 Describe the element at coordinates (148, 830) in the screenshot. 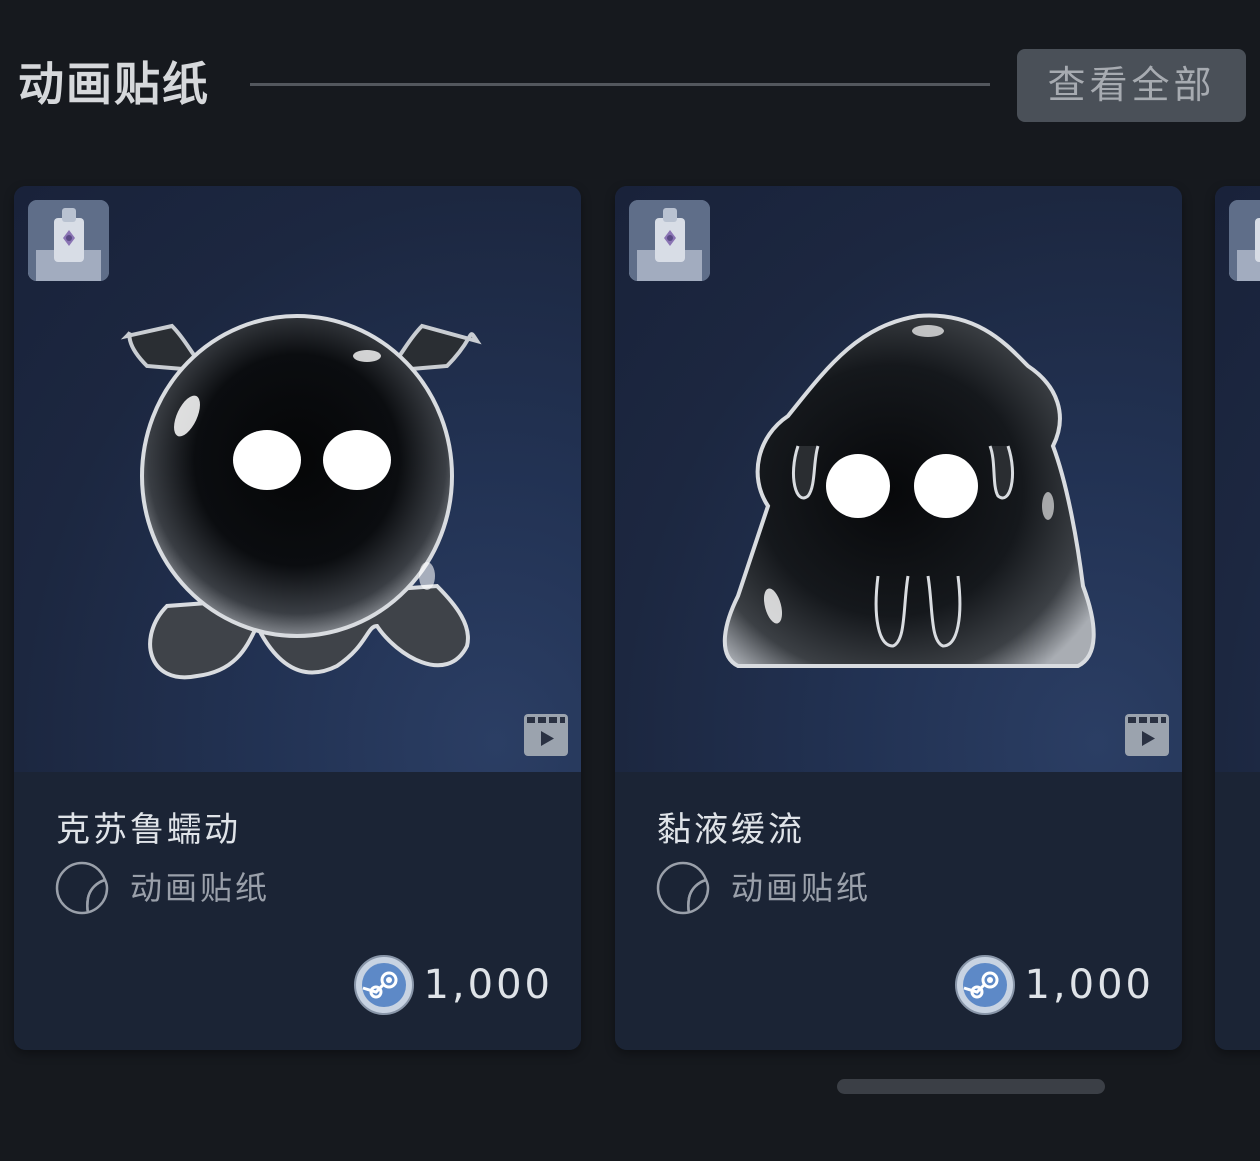

I see `sticker-name: 克苏鲁蠕动` at that location.